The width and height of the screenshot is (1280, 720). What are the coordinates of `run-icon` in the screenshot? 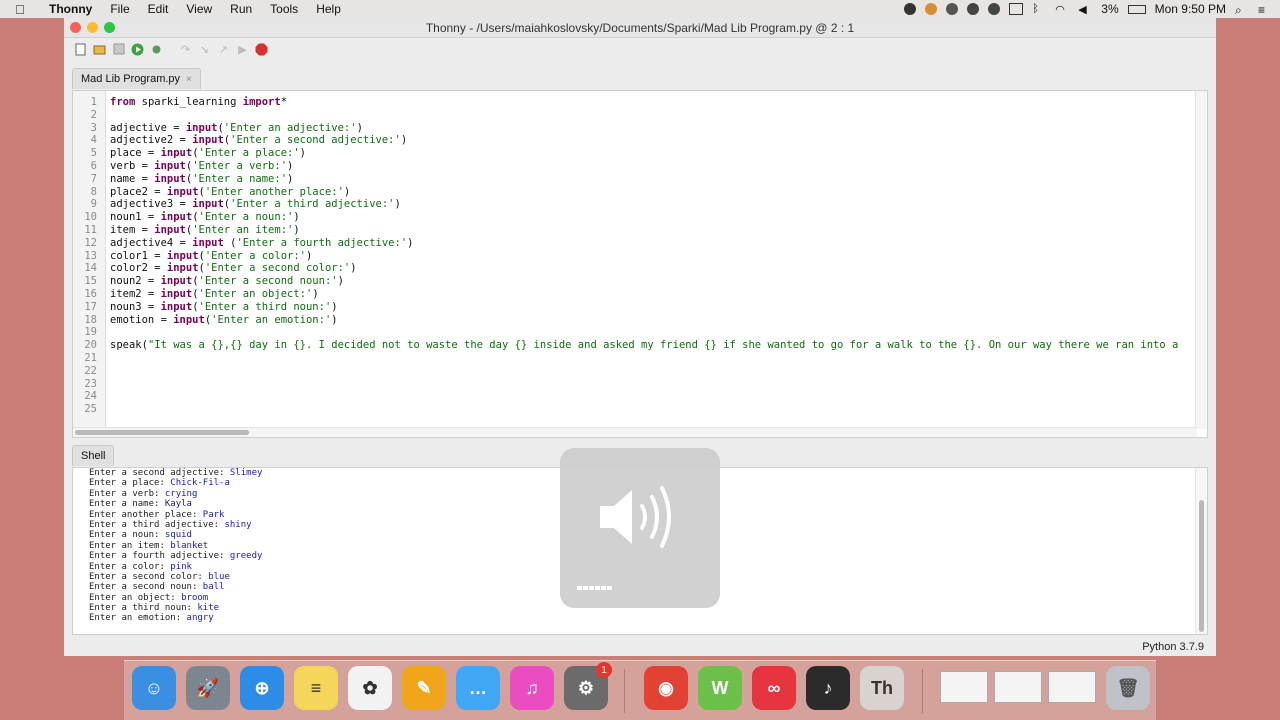 It's located at (137, 49).